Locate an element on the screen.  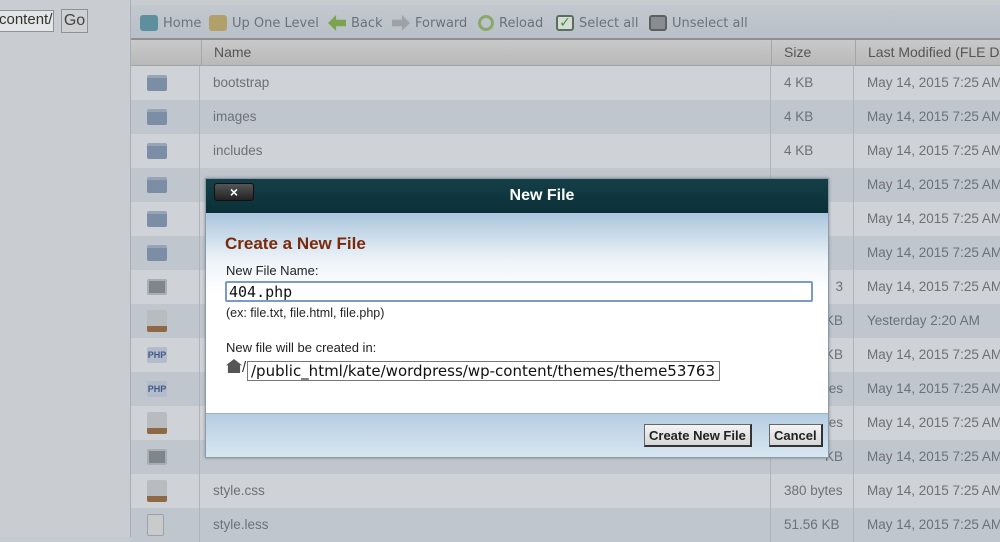
close-button: × is located at coordinates (234, 192).